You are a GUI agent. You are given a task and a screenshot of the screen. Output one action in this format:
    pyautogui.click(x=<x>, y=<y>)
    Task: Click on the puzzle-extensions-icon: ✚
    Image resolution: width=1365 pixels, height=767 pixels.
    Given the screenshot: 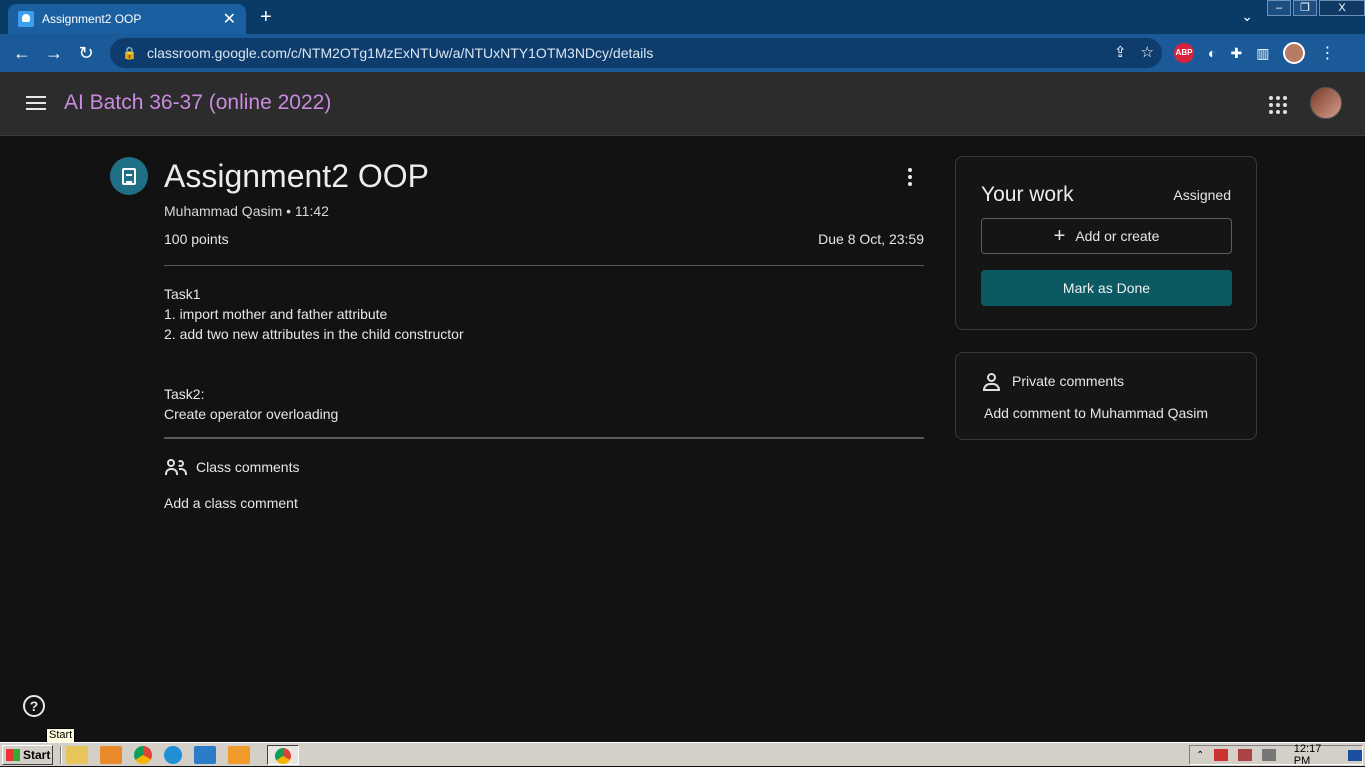 What is the action you would take?
    pyautogui.click(x=1236, y=53)
    